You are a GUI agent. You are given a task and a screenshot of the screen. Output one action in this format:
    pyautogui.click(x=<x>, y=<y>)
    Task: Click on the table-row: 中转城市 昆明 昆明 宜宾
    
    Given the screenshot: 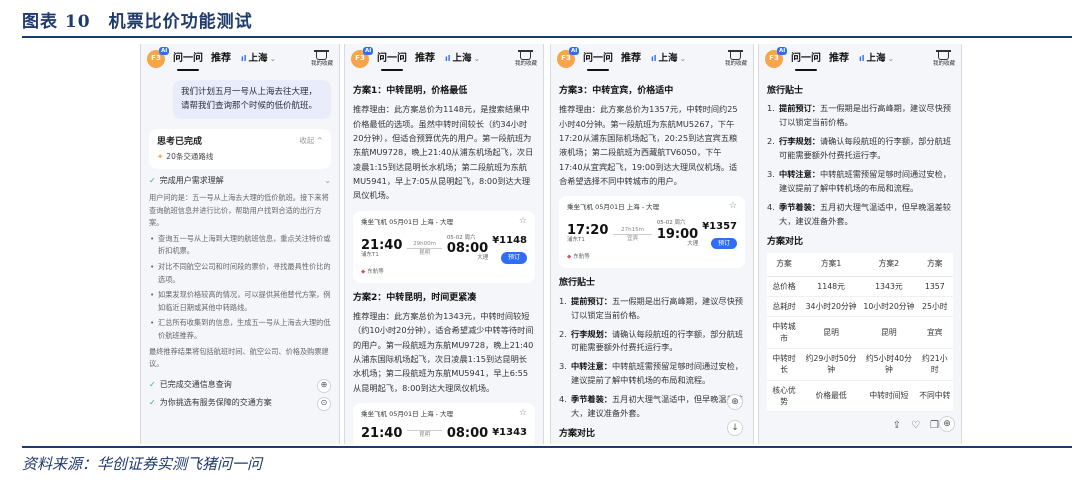 What is the action you would take?
    pyautogui.click(x=860, y=332)
    